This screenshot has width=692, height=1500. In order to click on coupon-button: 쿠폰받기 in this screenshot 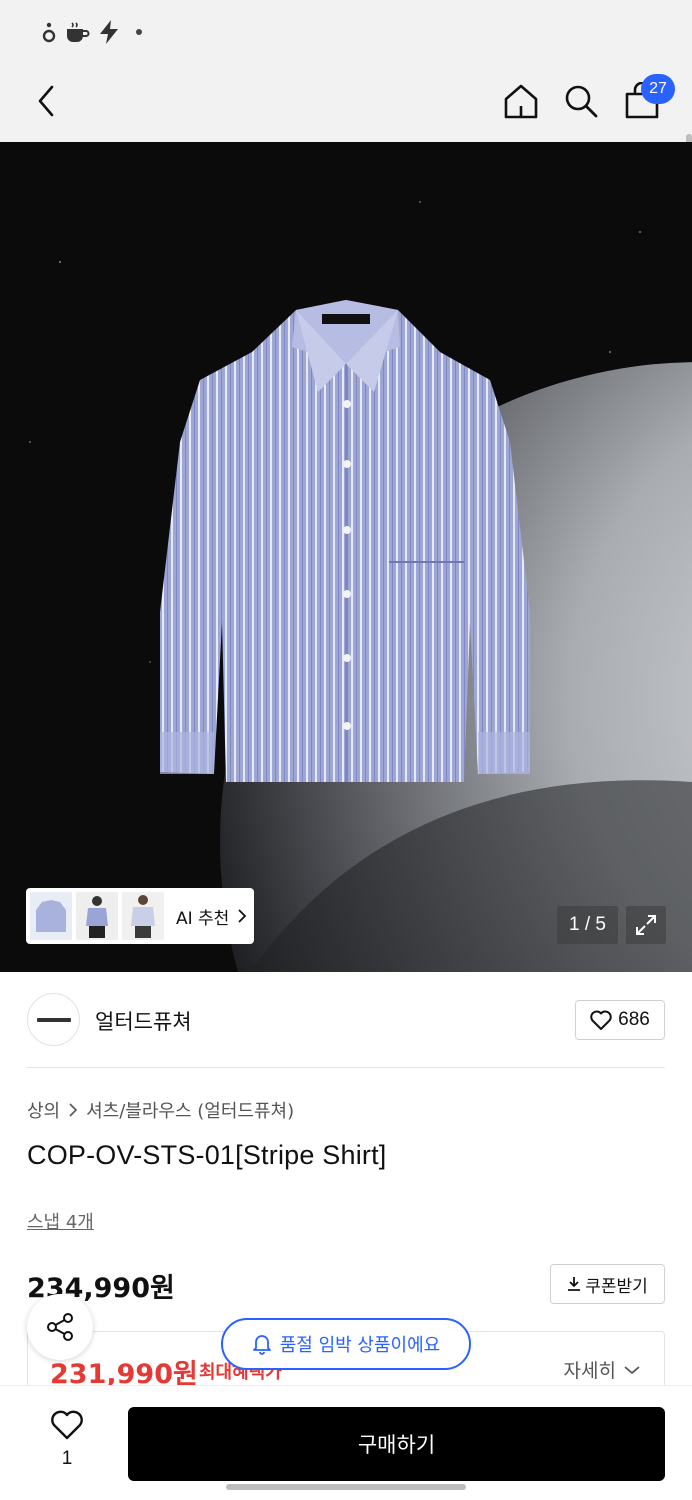, I will do `click(607, 1284)`.